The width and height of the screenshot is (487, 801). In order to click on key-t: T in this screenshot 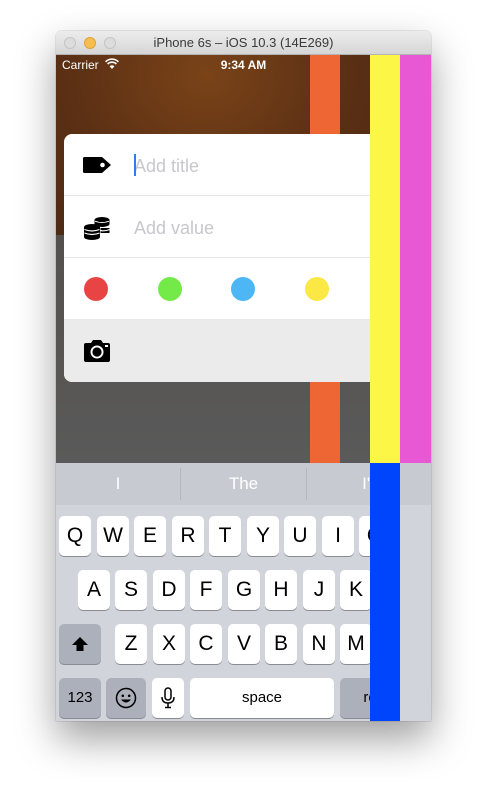, I will do `click(225, 536)`.